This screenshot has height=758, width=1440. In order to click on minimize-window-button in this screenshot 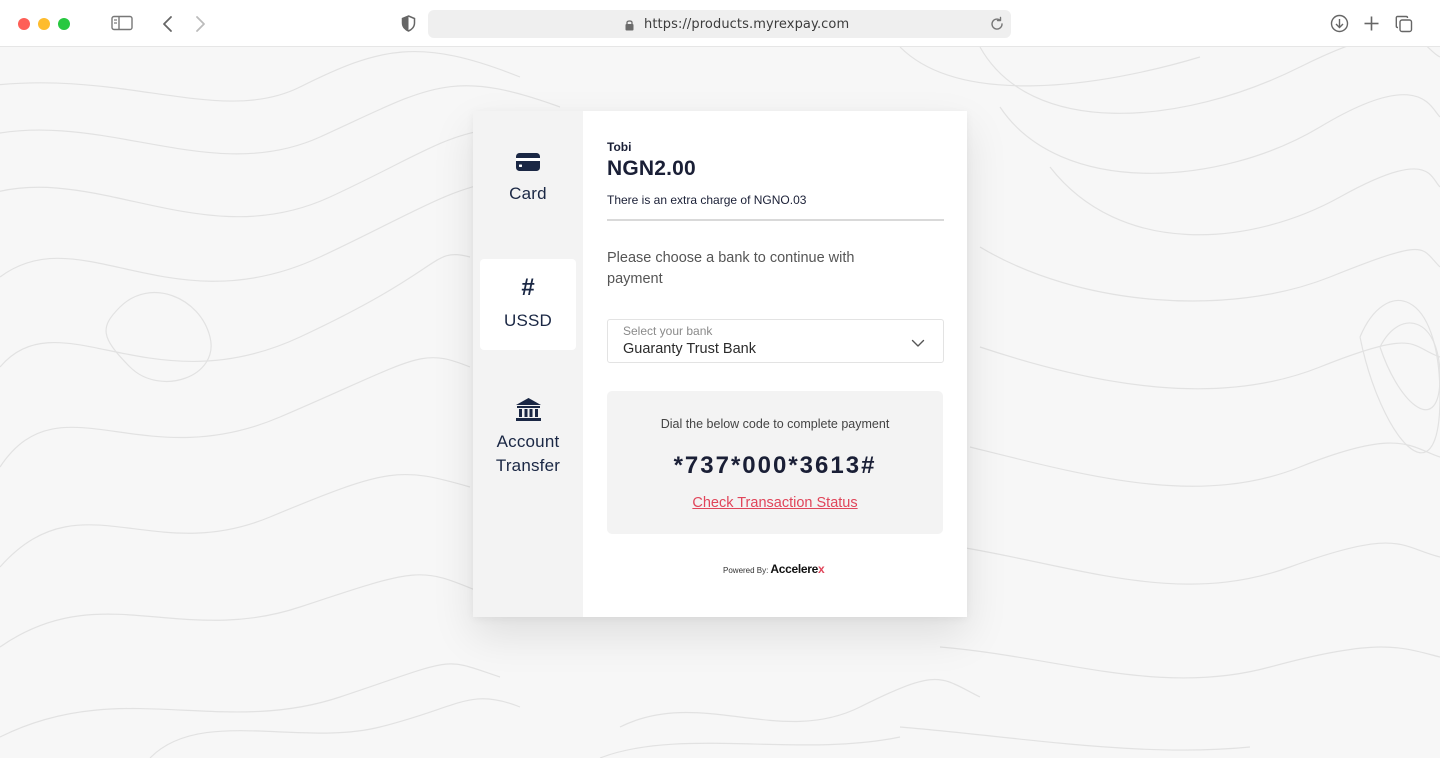, I will do `click(44, 24)`.